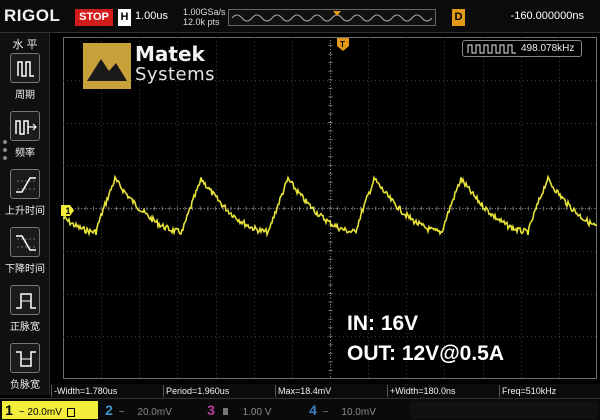  Describe the element at coordinates (25, 95) in the screenshot. I see `menu-item-label: 周期` at that location.